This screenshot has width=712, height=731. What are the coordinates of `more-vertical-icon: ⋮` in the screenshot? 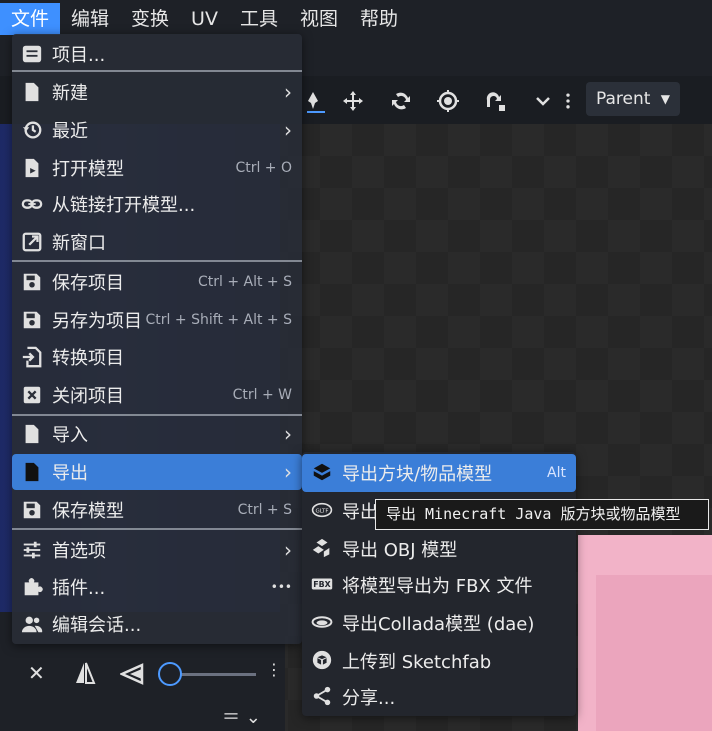 It's located at (274, 669).